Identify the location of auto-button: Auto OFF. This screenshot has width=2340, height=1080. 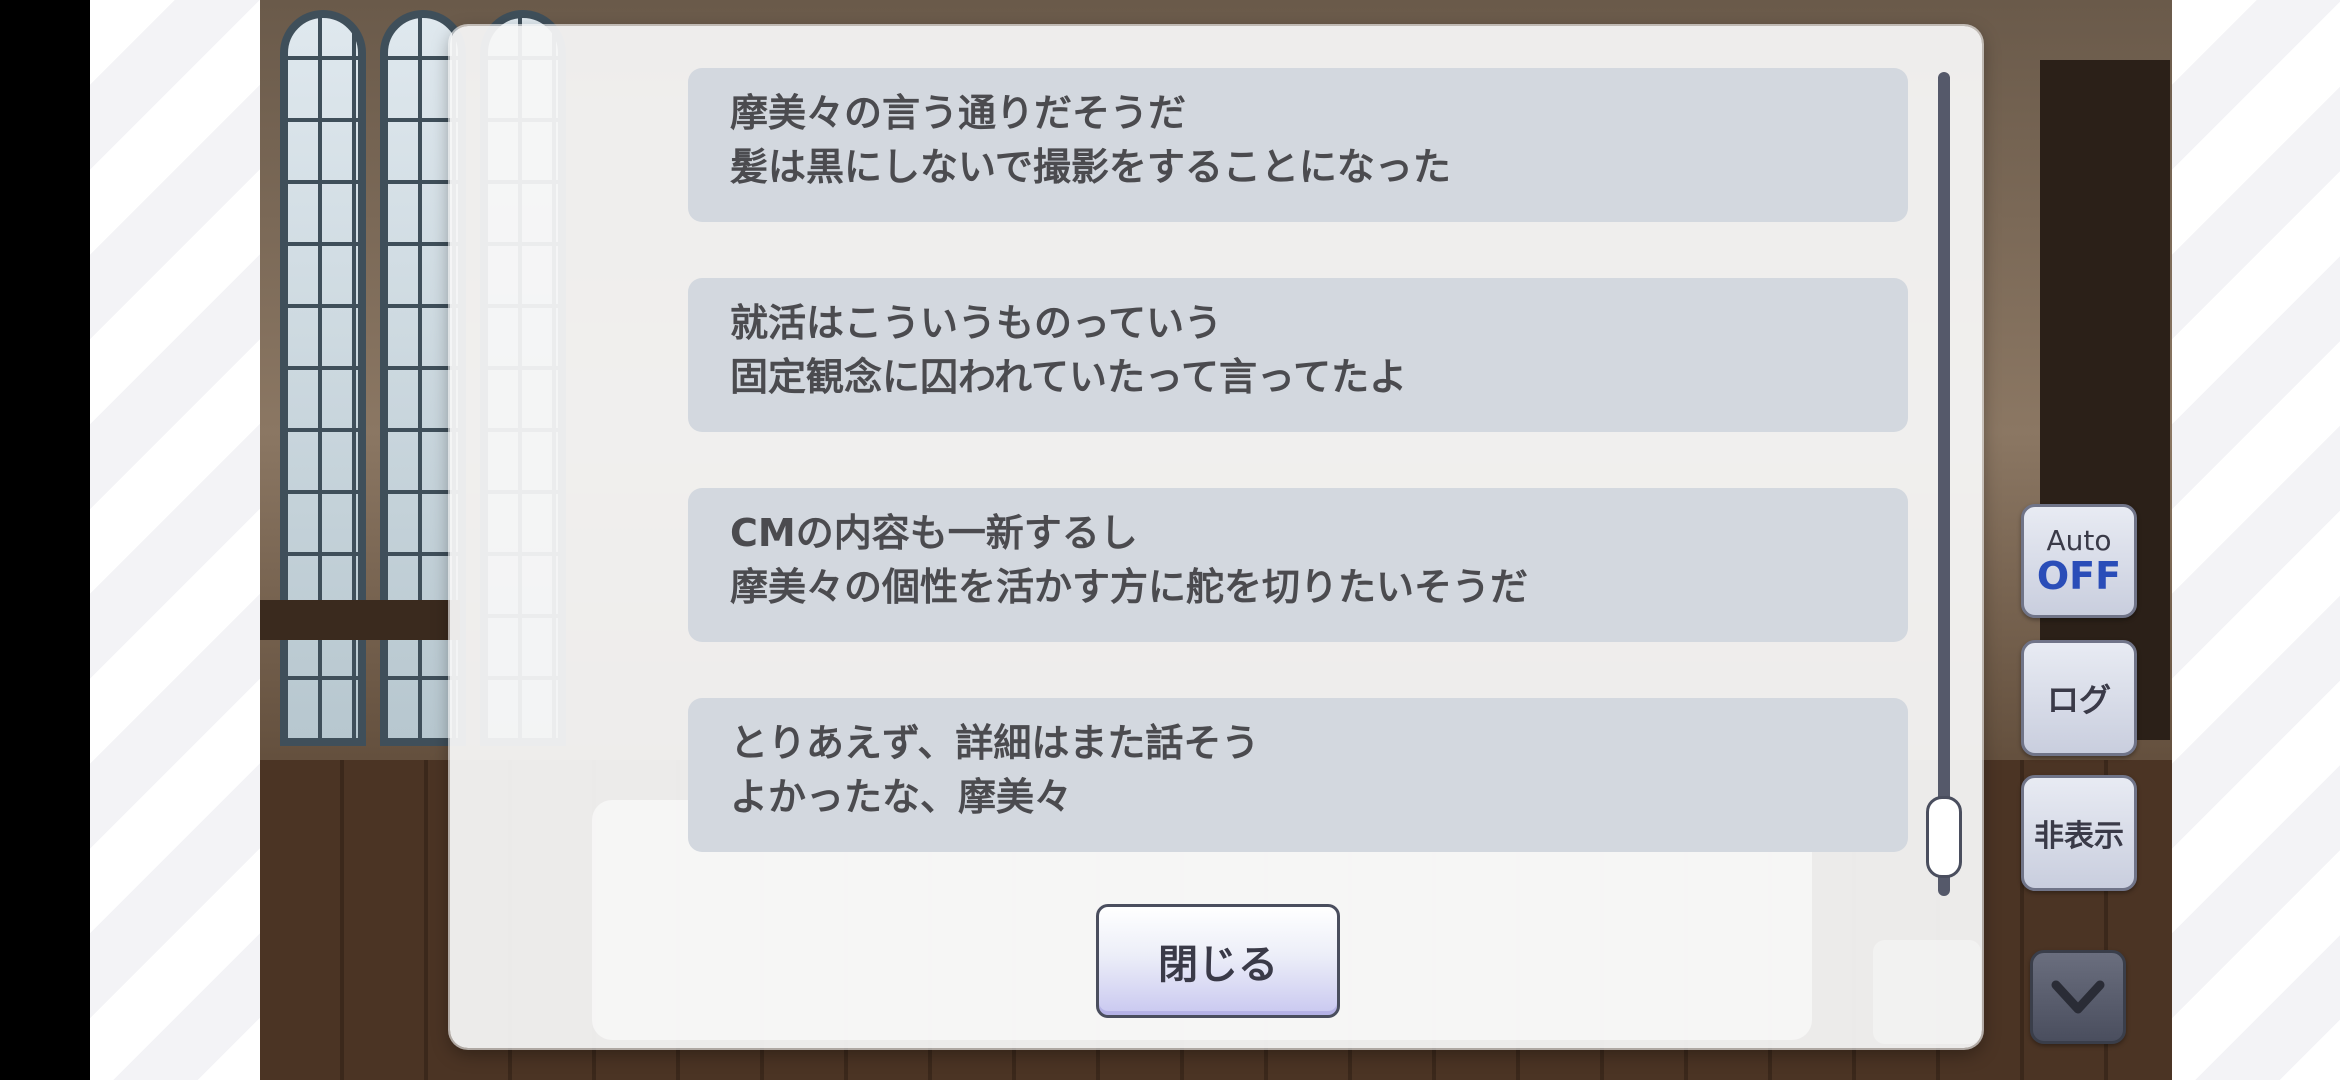
(2079, 561).